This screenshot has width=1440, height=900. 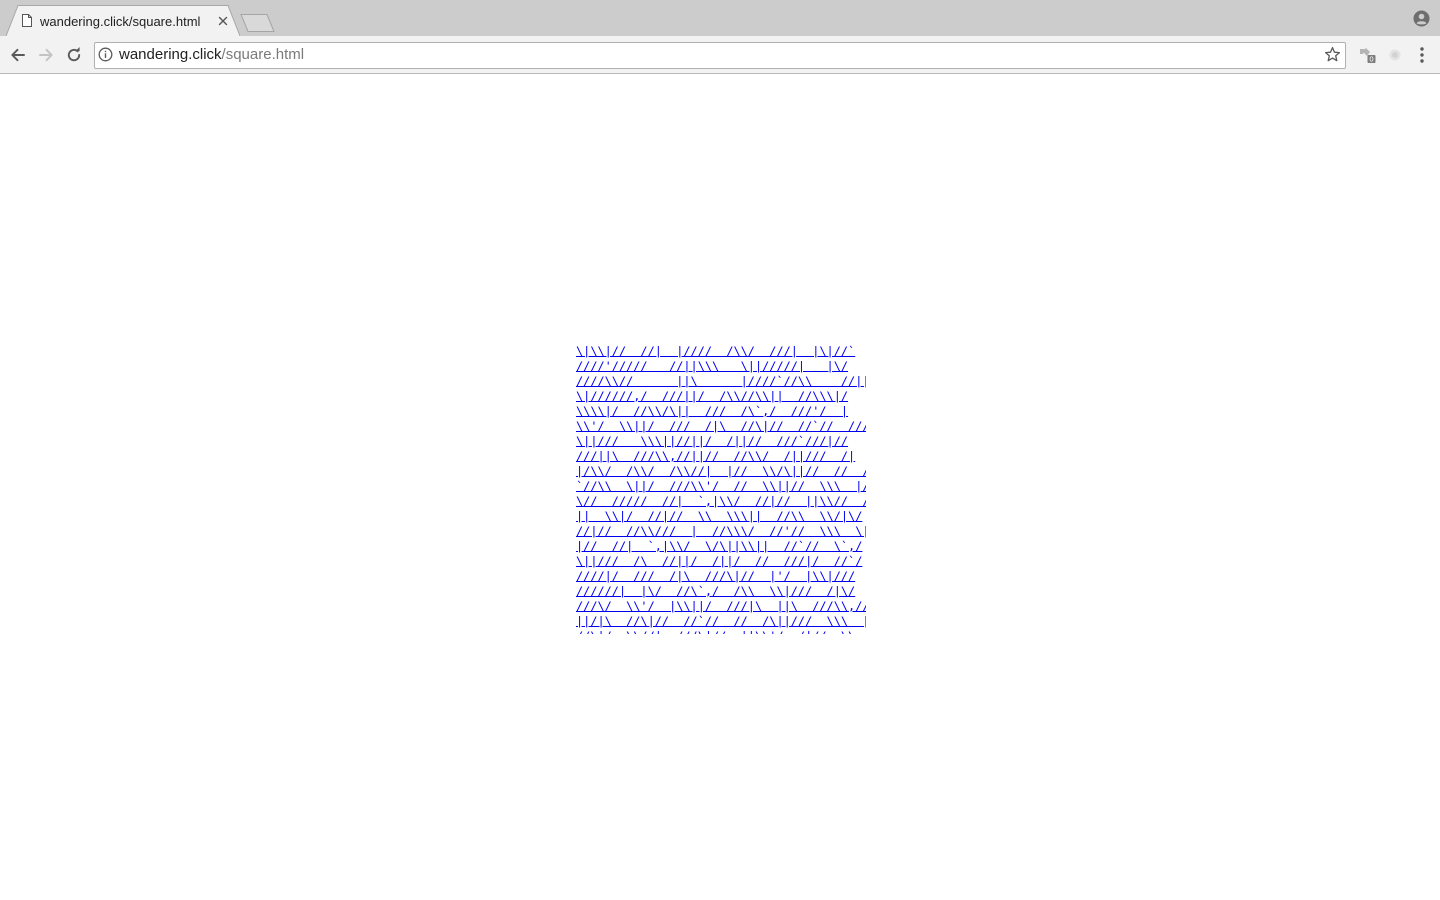 What do you see at coordinates (27, 20) in the screenshot?
I see `page-icon` at bounding box center [27, 20].